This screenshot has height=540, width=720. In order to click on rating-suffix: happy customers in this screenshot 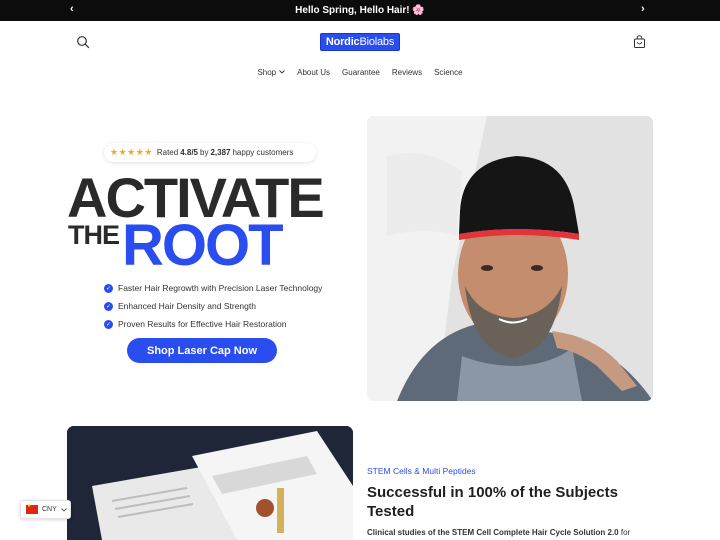, I will do `click(263, 152)`.